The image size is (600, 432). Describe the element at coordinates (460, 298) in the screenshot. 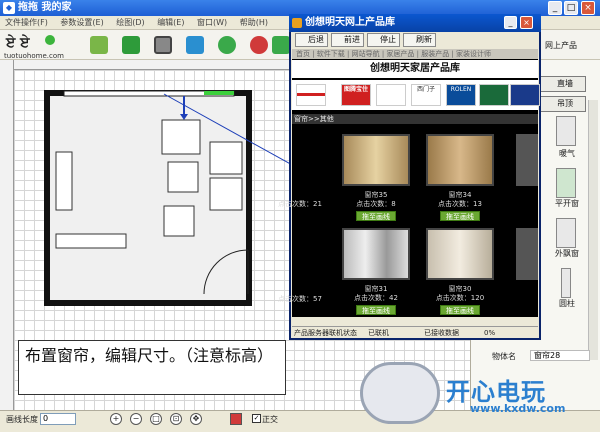

I see `product-clicks: 点击次数：120` at that location.